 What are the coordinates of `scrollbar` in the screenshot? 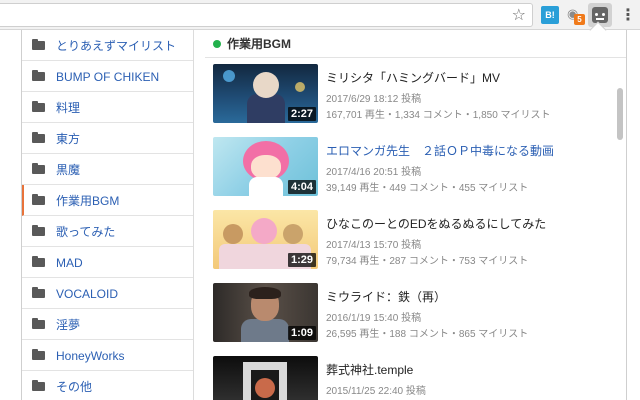 It's located at (620, 229).